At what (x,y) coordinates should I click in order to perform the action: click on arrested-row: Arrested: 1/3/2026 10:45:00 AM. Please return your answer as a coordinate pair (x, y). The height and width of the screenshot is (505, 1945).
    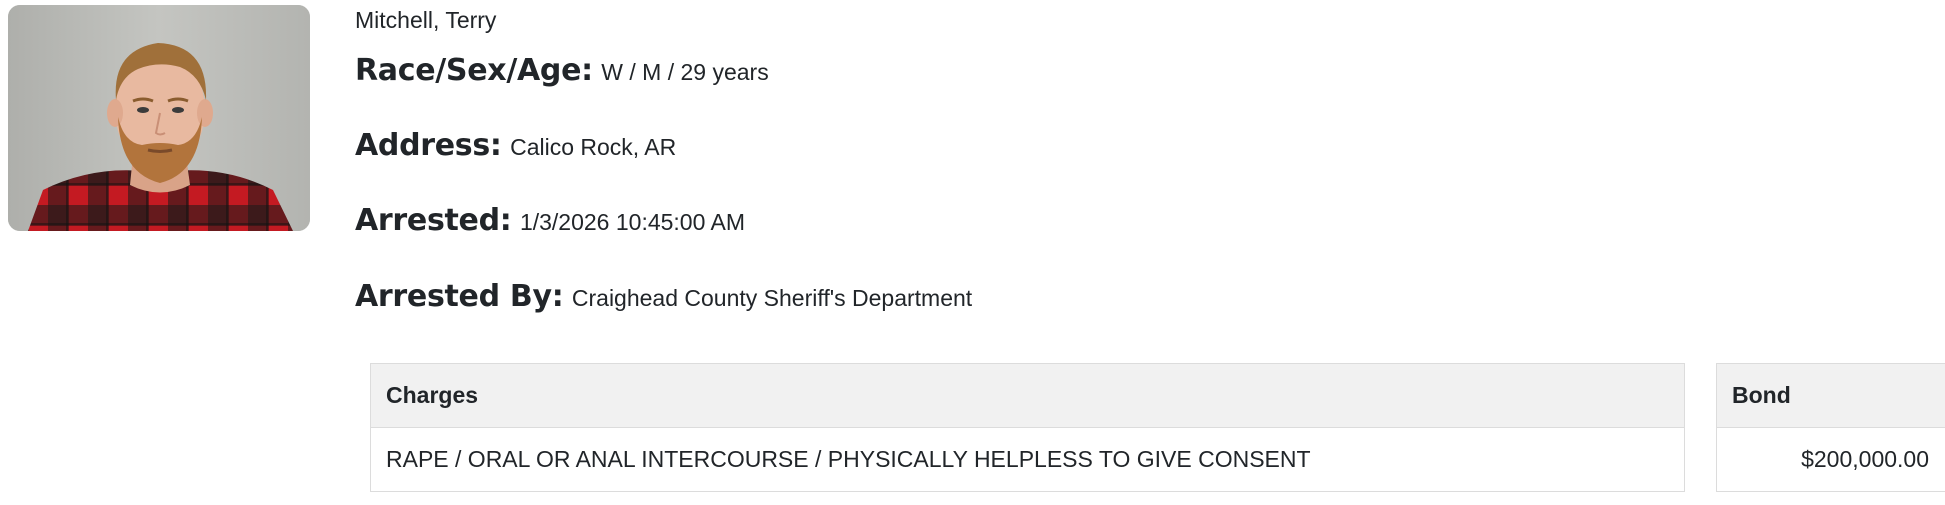
    Looking at the image, I should click on (550, 223).